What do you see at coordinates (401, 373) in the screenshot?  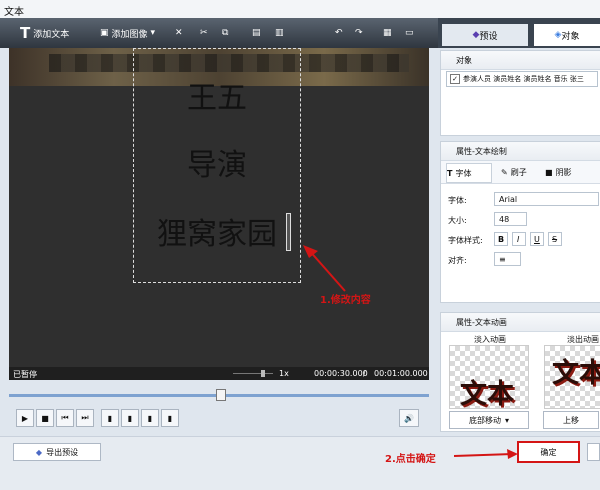 I see `total-time: 00:01:00.000` at bounding box center [401, 373].